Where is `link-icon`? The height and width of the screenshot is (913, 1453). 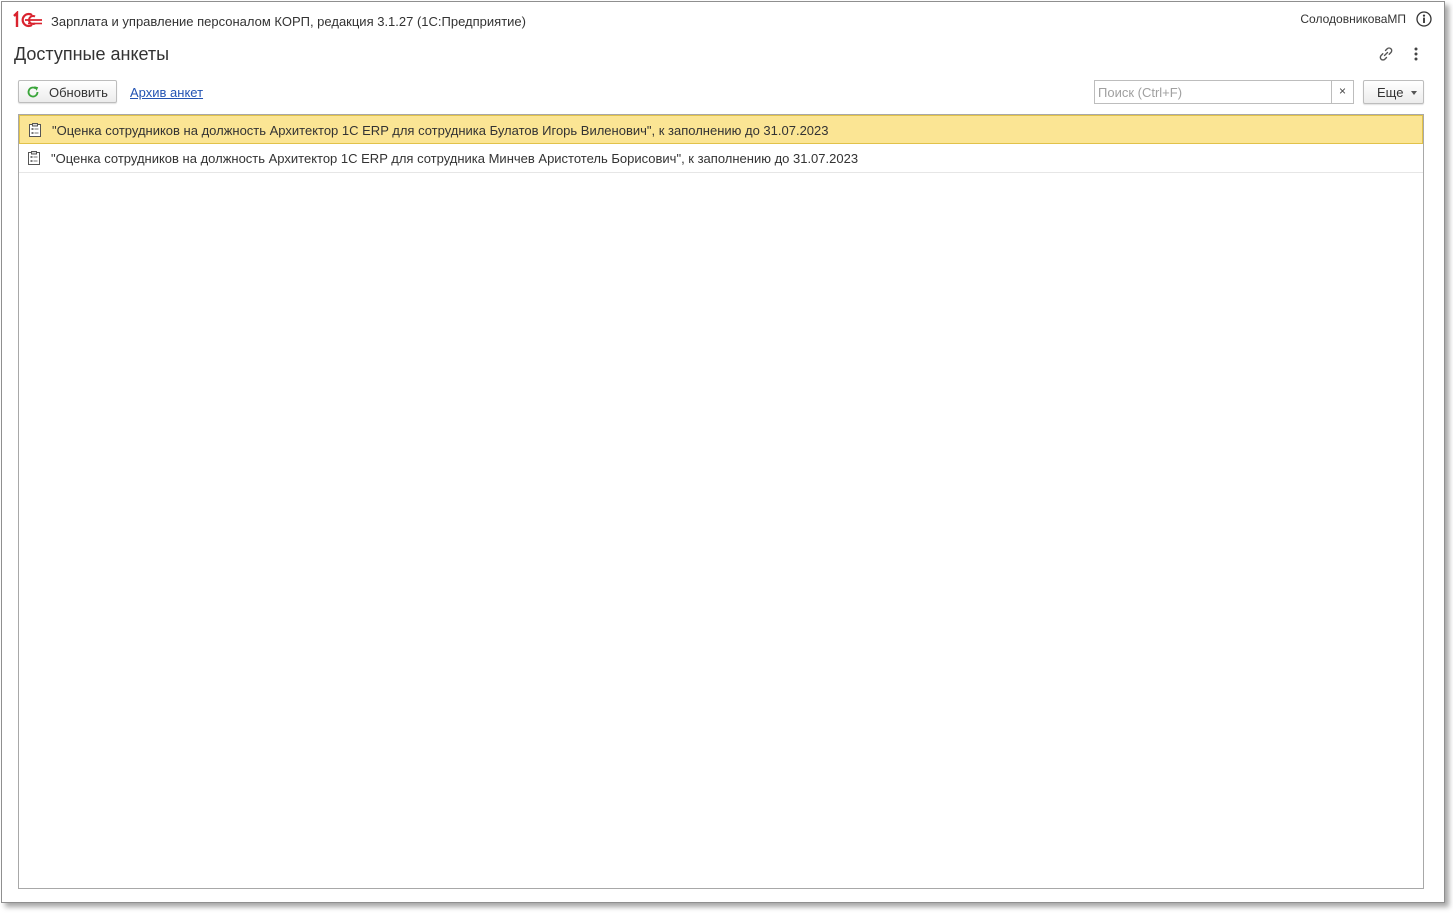 link-icon is located at coordinates (1386, 54).